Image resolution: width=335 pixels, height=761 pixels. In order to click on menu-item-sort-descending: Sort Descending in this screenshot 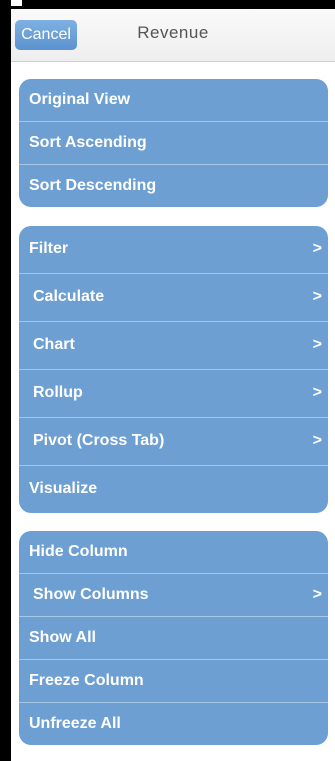, I will do `click(173, 185)`.